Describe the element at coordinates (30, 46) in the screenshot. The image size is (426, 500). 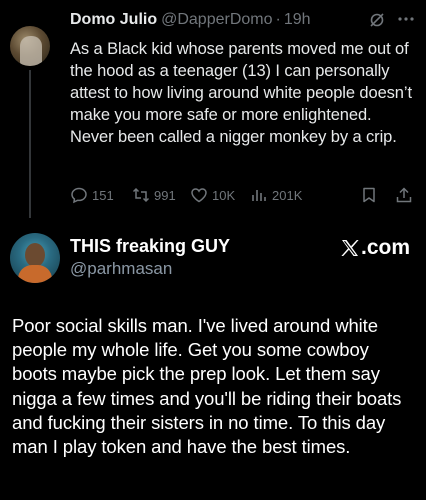
I see `author-avatar` at that location.